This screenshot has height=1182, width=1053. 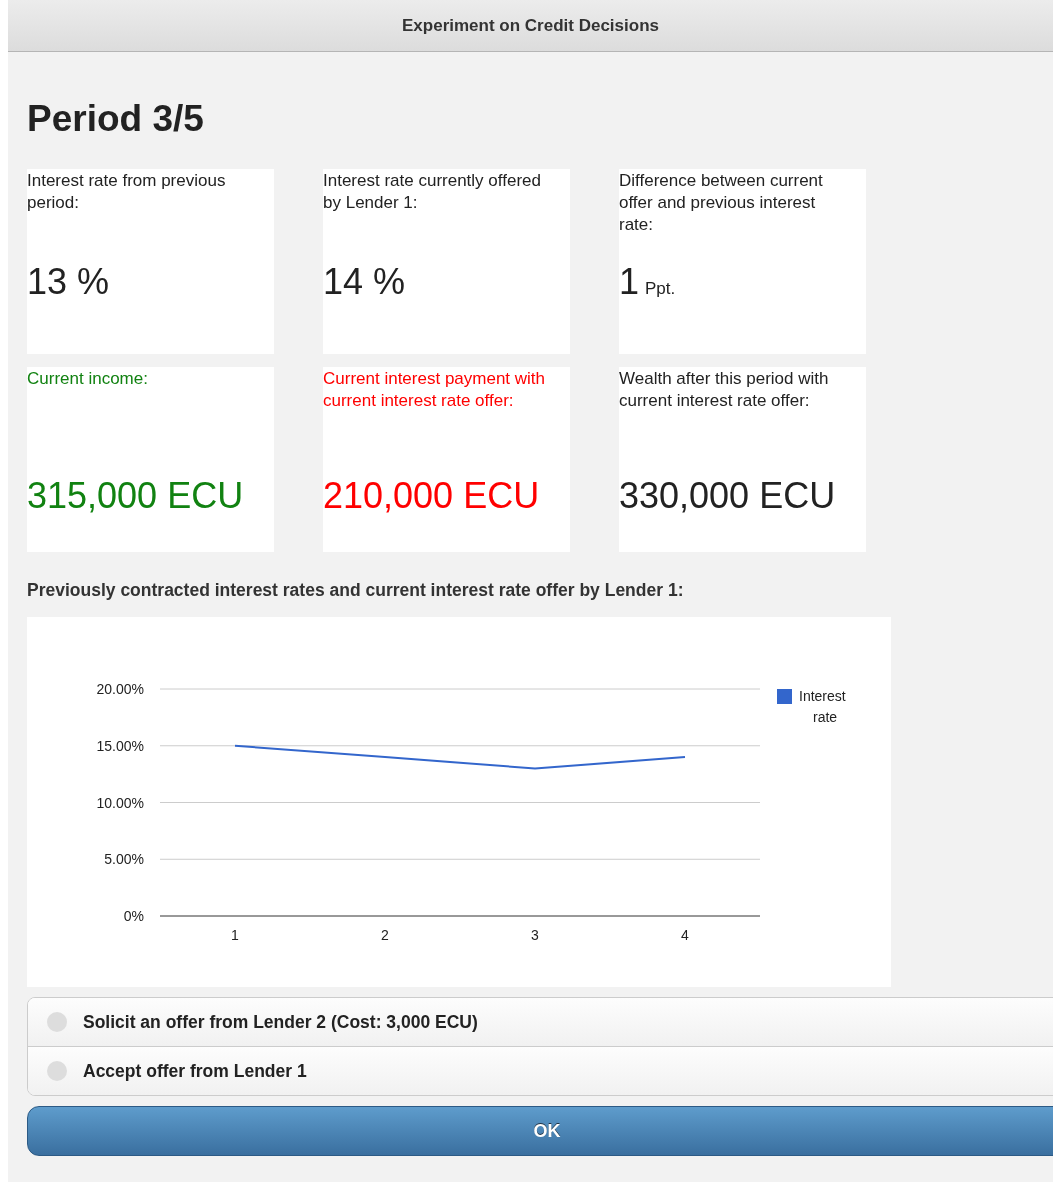 I want to click on x-tick-label: 3, so click(x=535, y=935).